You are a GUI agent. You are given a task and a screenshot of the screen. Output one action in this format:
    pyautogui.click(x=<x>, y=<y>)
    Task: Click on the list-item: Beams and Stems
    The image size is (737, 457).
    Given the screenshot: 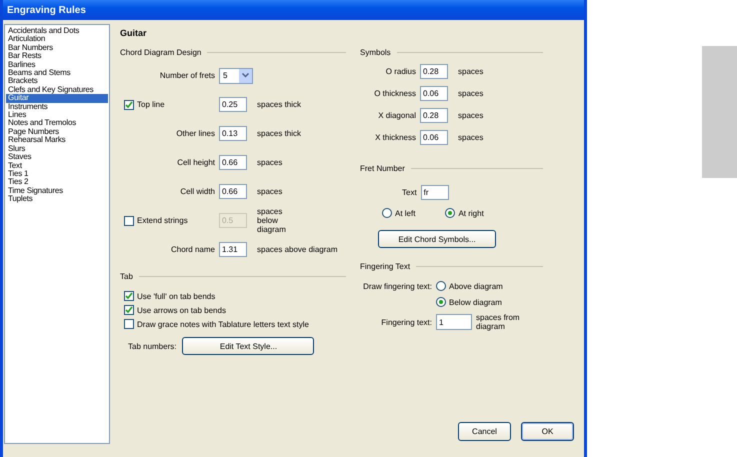 What is the action you would take?
    pyautogui.click(x=57, y=73)
    